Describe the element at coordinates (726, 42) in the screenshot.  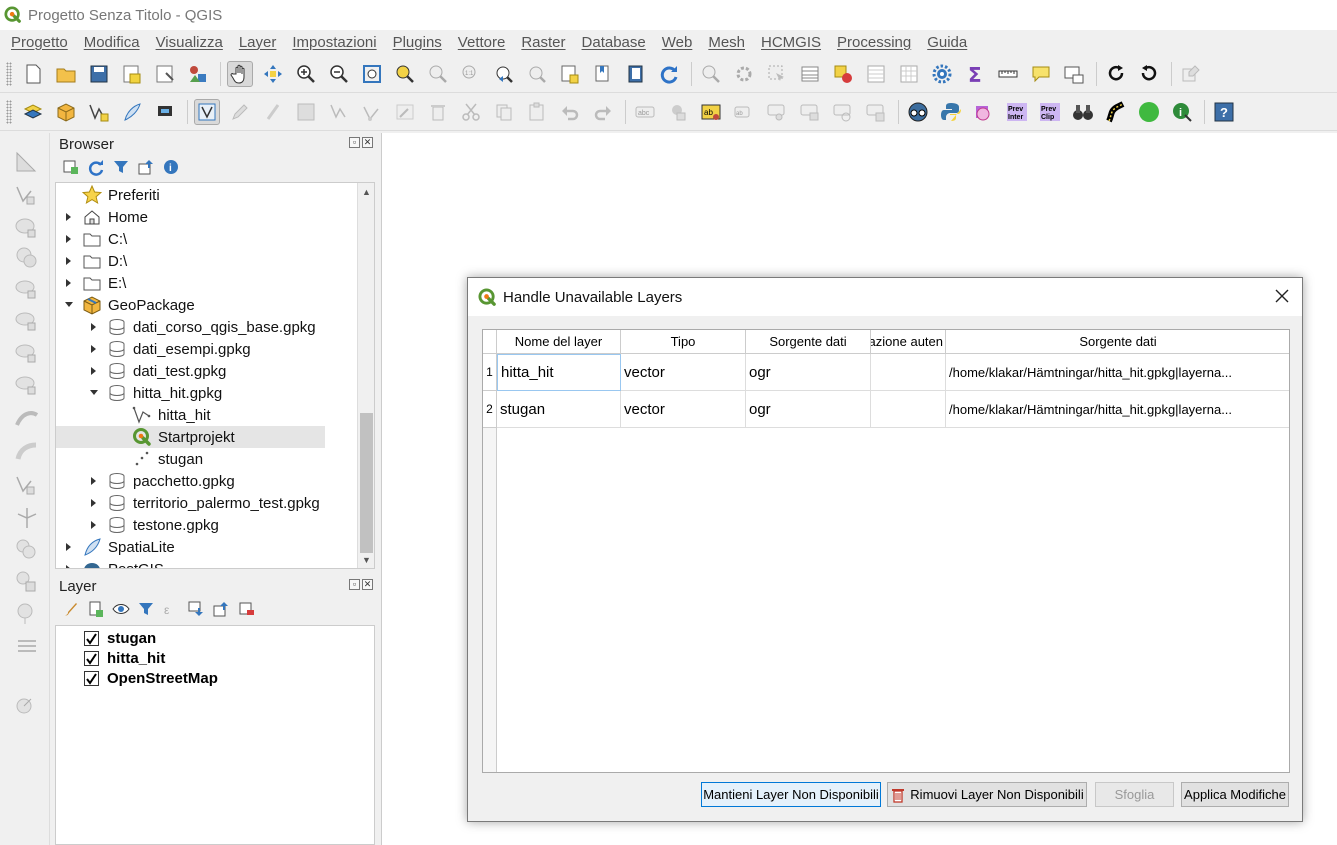
I see `menu-mesh: Mesh` at that location.